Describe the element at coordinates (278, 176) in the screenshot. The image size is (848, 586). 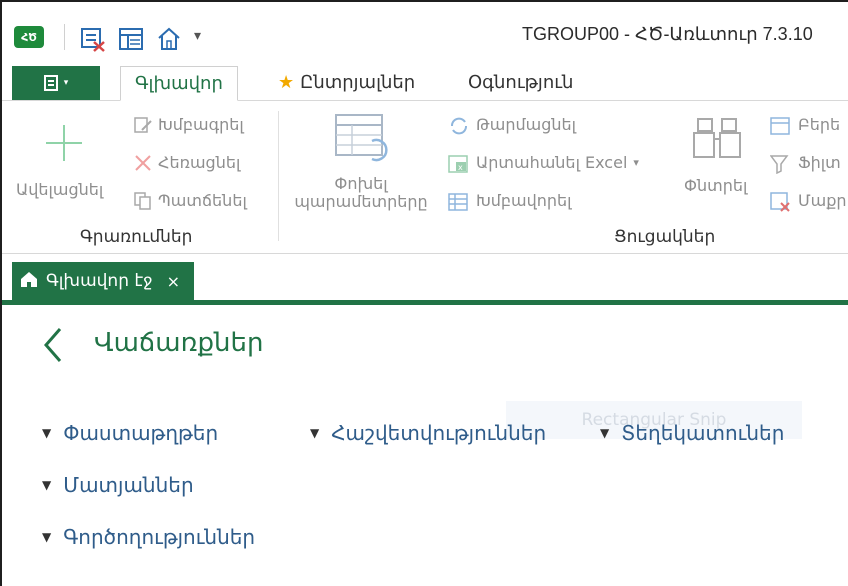
I see `group-separator` at that location.